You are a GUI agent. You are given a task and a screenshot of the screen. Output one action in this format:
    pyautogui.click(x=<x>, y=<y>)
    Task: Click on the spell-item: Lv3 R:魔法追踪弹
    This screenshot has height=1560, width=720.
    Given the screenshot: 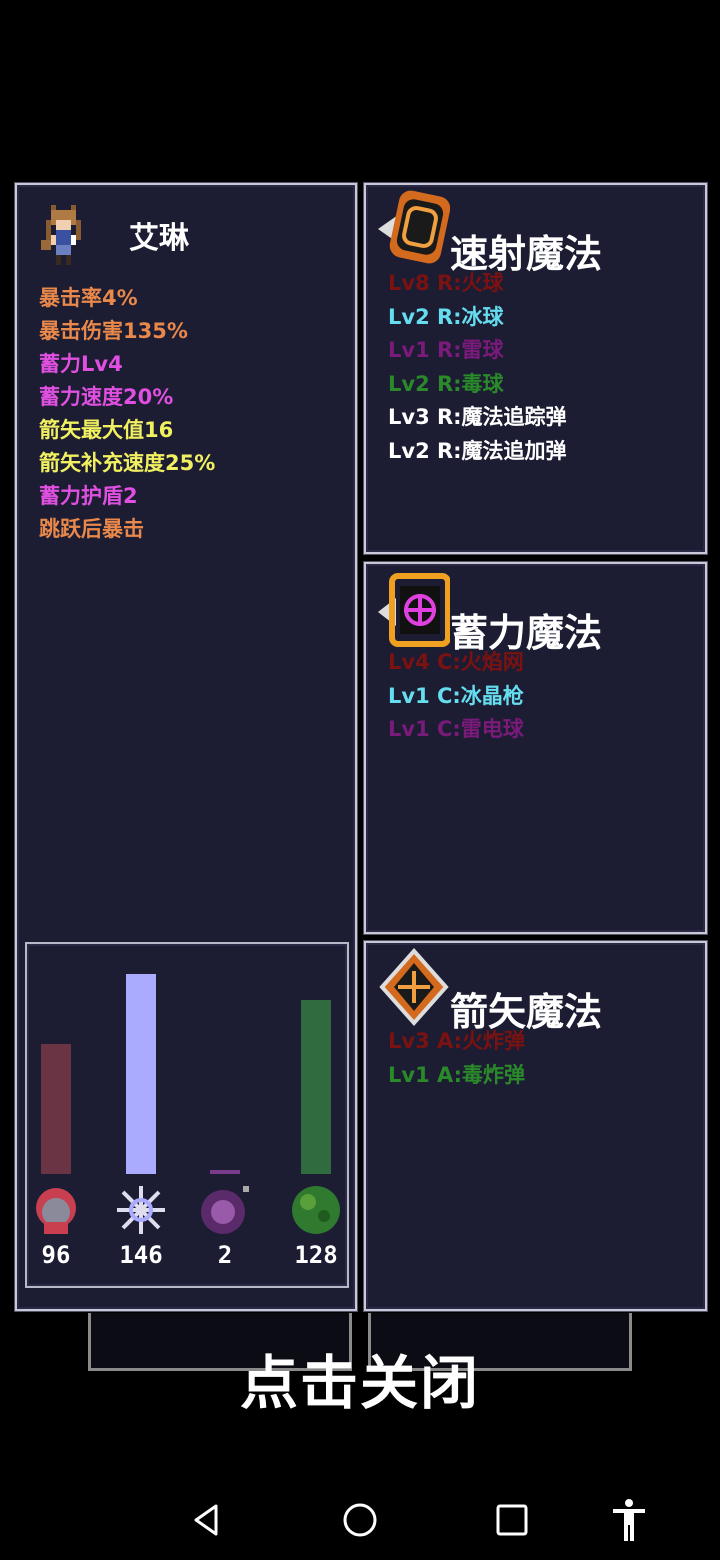 What is the action you would take?
    pyautogui.click(x=477, y=417)
    